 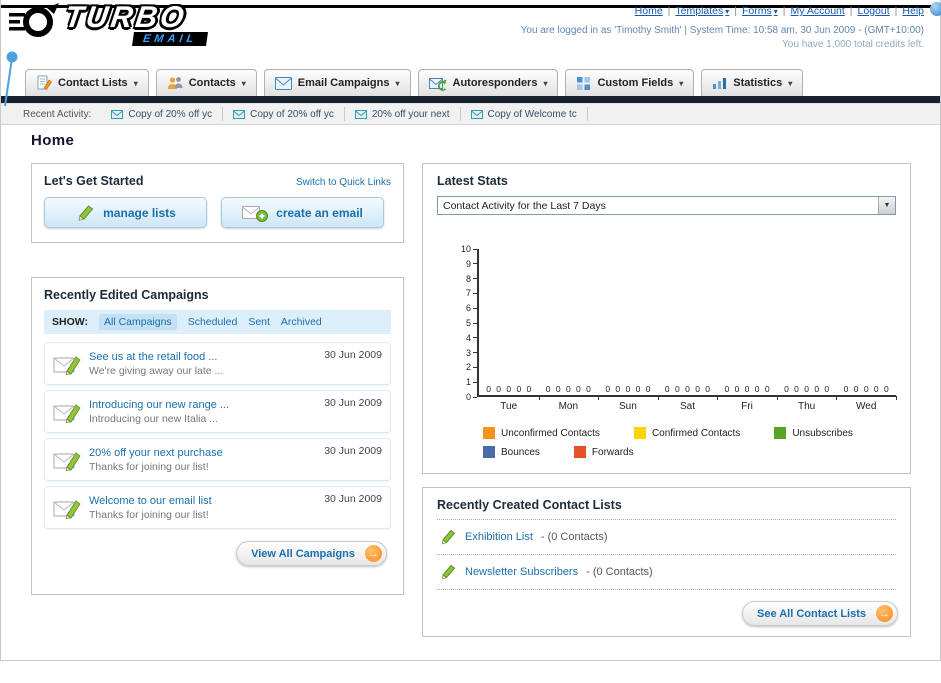 What do you see at coordinates (666, 537) in the screenshot?
I see `contact-list-row: Exhibition List - (0 Contacts)` at bounding box center [666, 537].